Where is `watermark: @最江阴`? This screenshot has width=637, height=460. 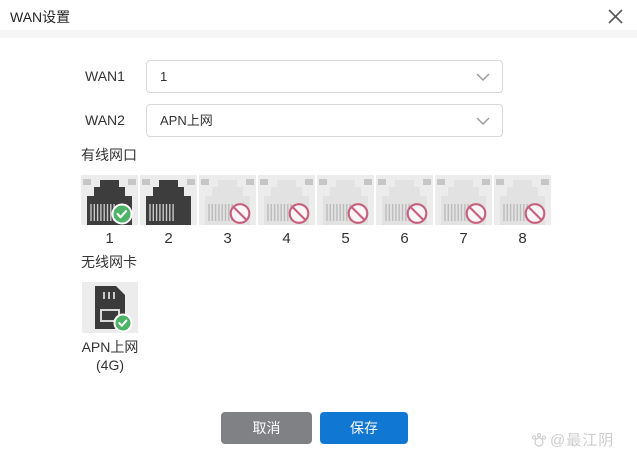
watermark: @最江阴 is located at coordinates (572, 439).